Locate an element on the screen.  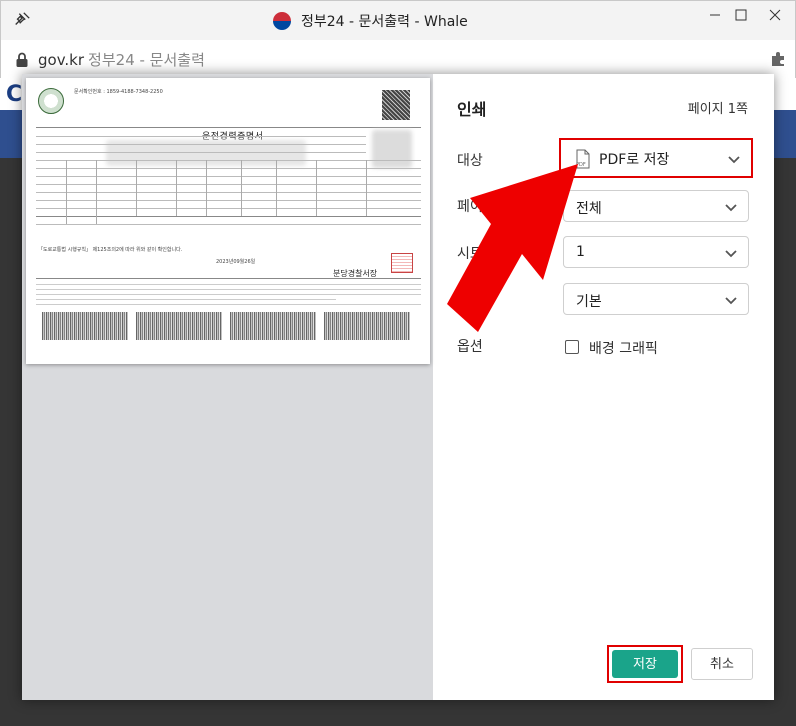
puzzle-extension-icon is located at coordinates (778, 59).